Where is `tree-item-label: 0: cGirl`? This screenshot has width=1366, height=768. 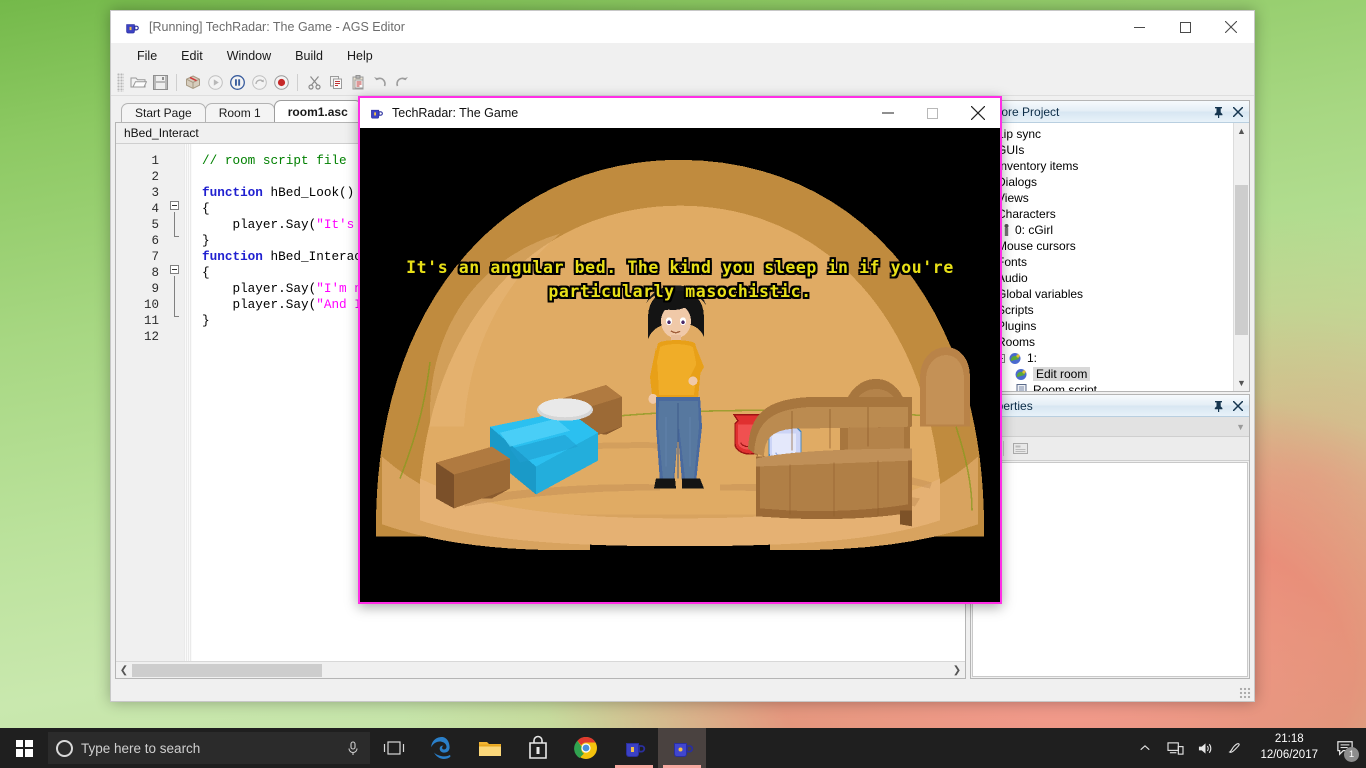 tree-item-label: 0: cGirl is located at coordinates (1034, 230).